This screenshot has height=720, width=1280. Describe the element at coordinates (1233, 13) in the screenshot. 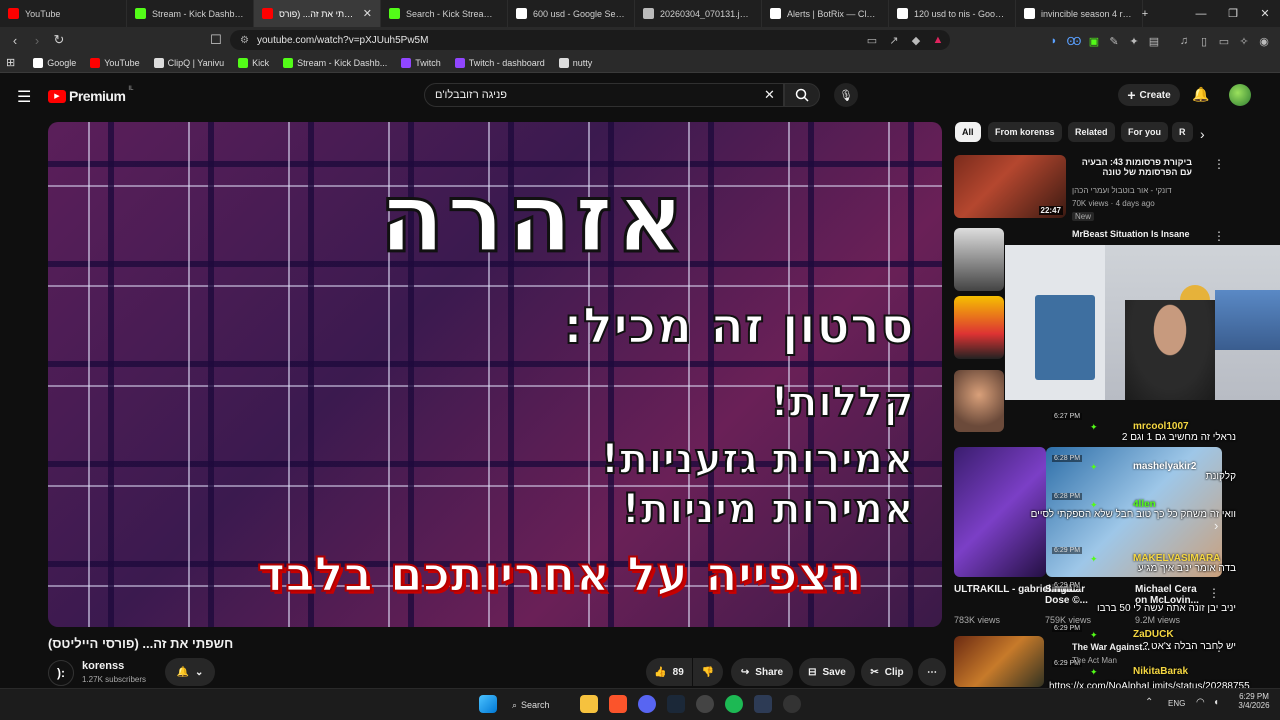

I see `maximize-icon: ❐` at that location.